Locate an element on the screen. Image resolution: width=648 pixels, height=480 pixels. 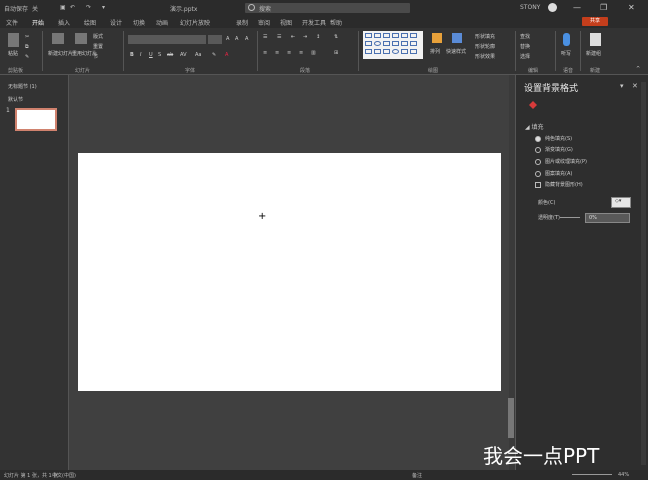
change-case-icon: Aa is located at coordinates (198, 55).